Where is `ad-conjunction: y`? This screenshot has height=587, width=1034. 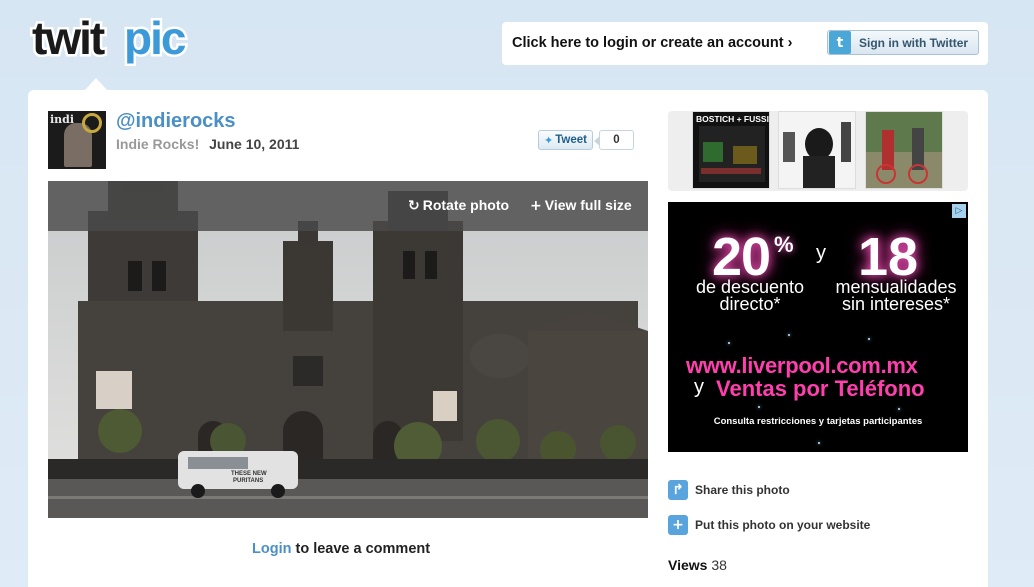 ad-conjunction: y is located at coordinates (821, 253).